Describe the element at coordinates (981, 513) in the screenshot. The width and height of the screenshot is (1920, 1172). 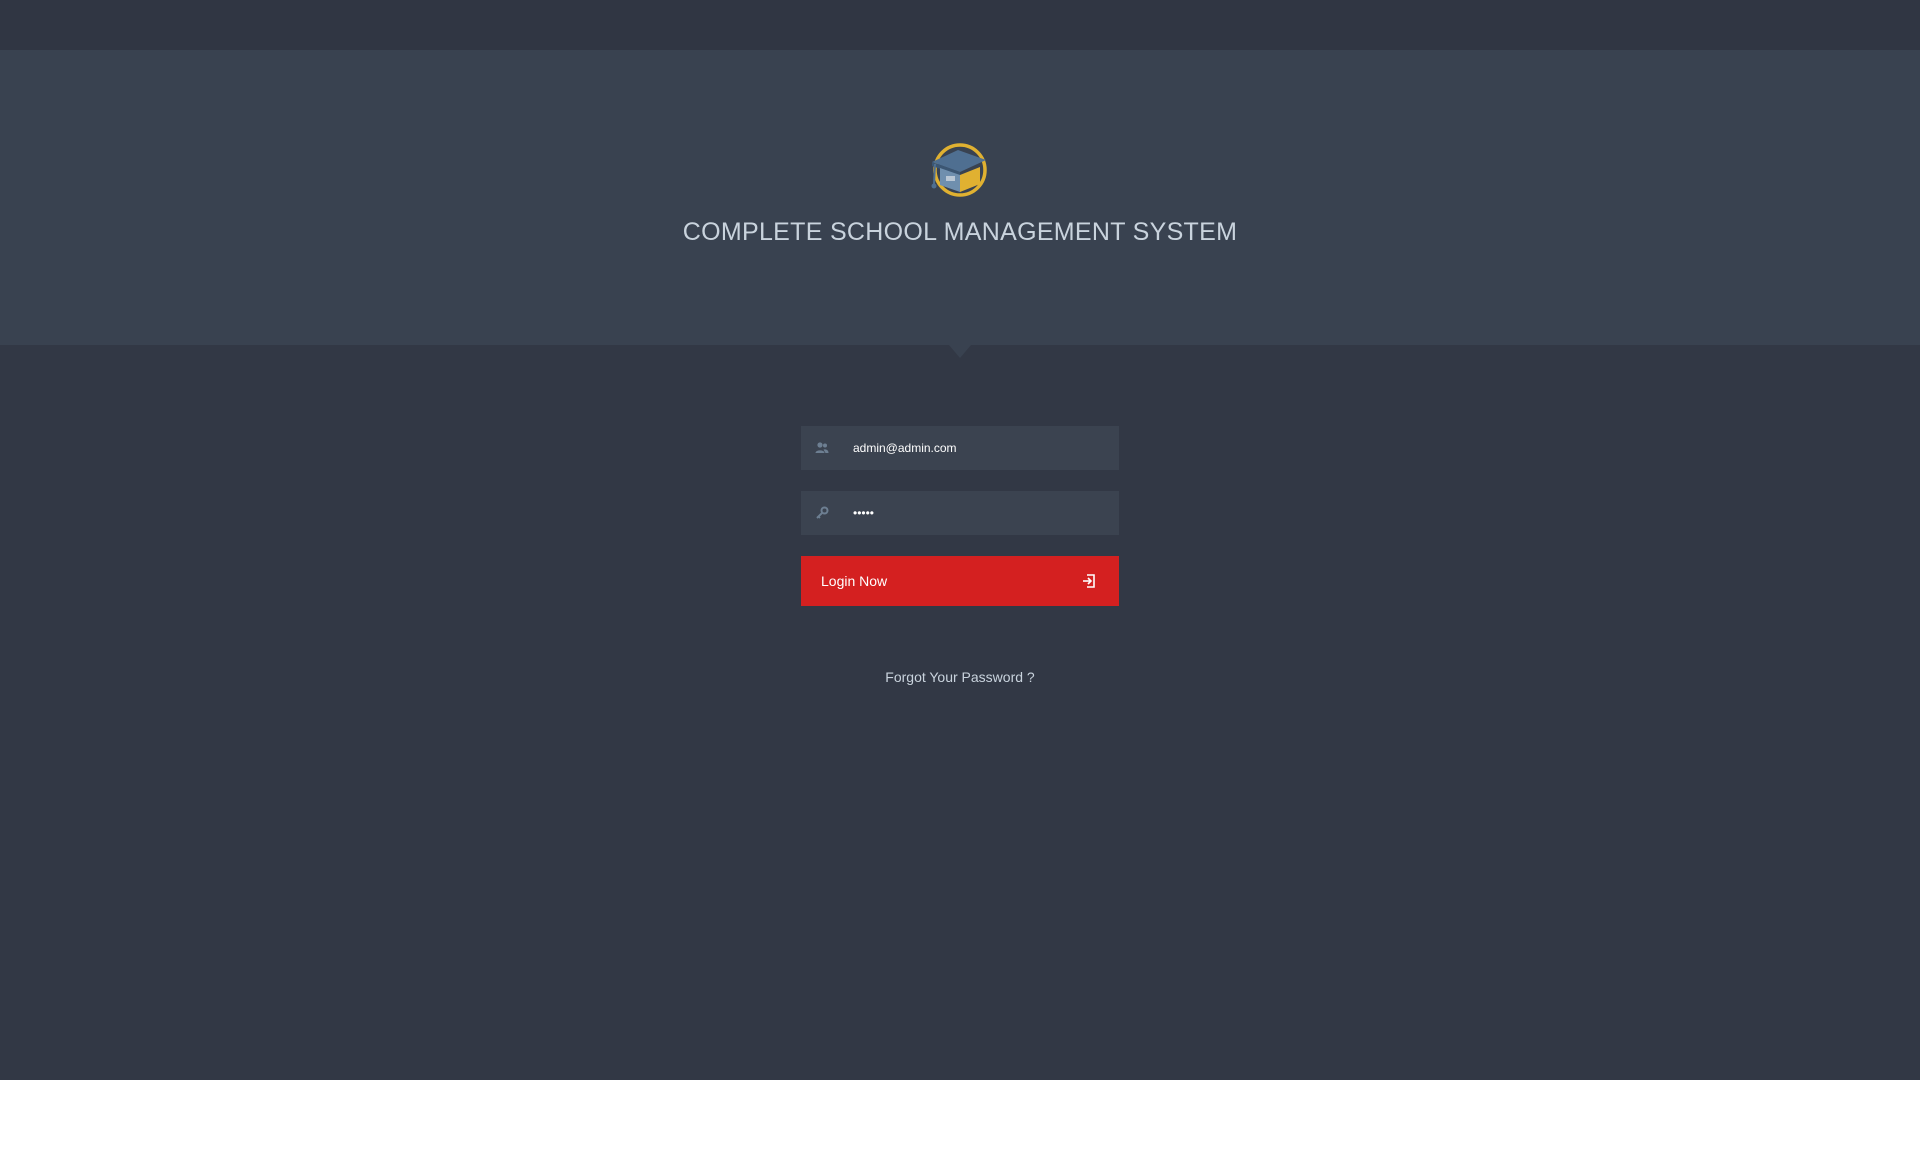
I see `password-input` at that location.